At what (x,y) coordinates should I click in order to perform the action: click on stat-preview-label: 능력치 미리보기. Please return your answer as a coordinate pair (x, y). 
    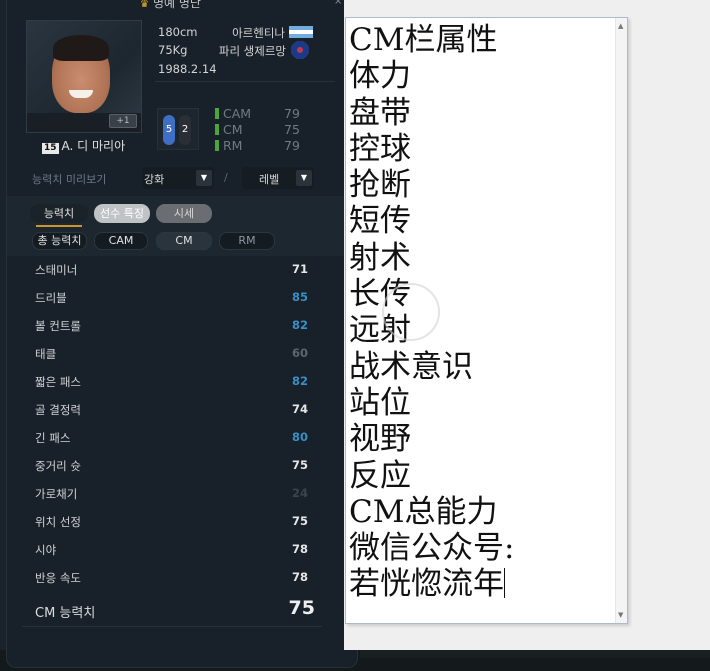
    Looking at the image, I should click on (69, 179).